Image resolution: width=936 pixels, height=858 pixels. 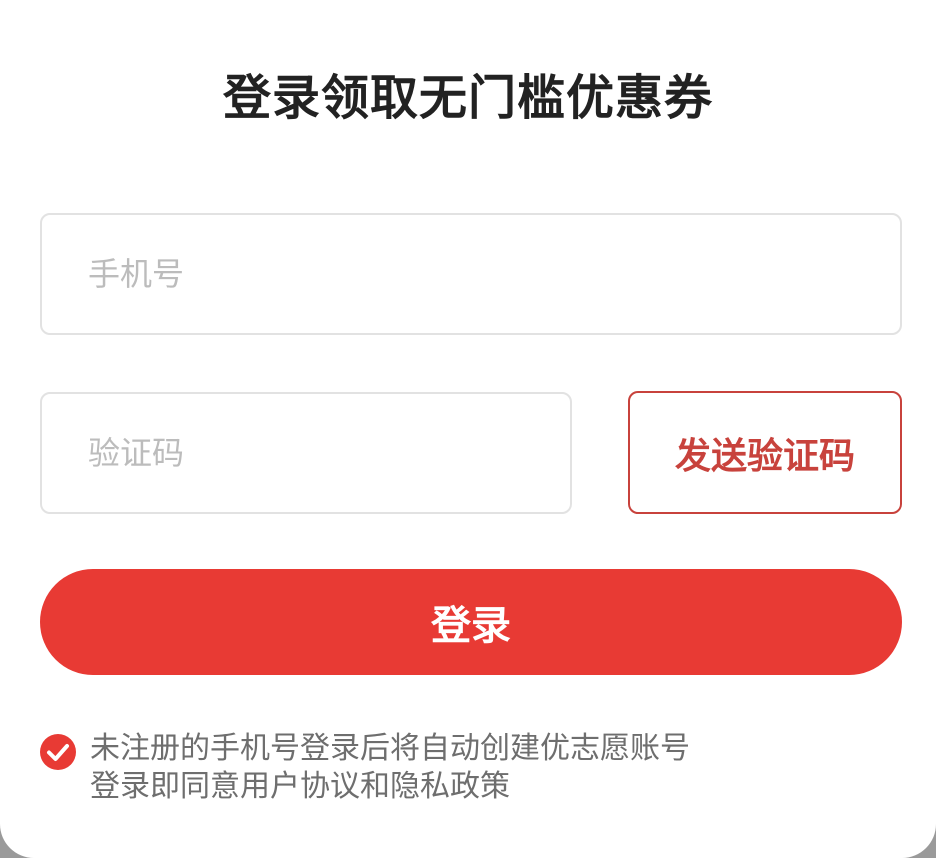 What do you see at coordinates (764, 456) in the screenshot?
I see `send-code-label: 发送验证码` at bounding box center [764, 456].